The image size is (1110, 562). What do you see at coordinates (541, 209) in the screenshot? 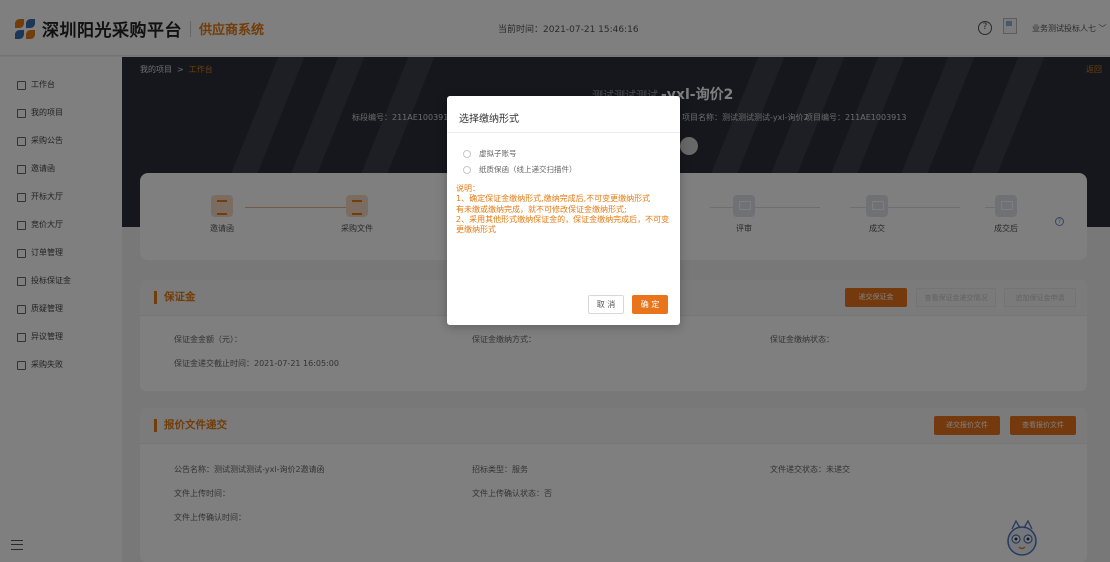
I see `notes-line: 有未缴或缴纳完成，就不可修改保证金缴纳形式;` at bounding box center [541, 209].